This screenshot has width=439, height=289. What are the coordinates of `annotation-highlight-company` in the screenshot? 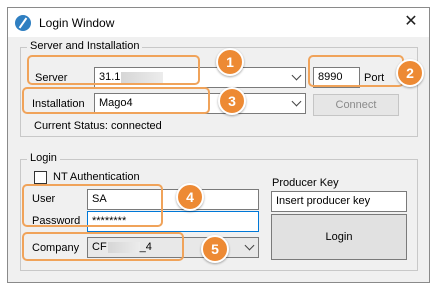 It's located at (103, 246).